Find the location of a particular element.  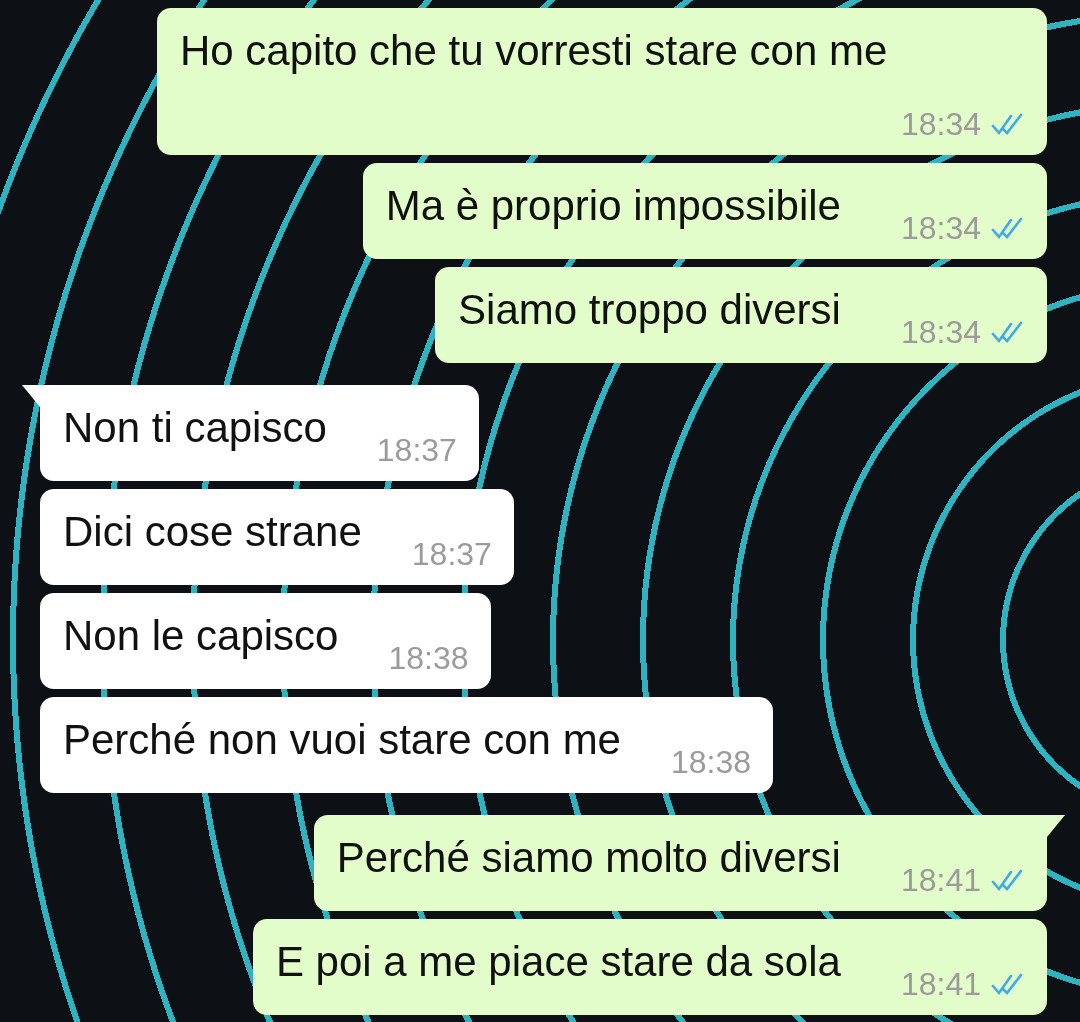

message-text: Perché siamo molto diversi is located at coordinates (588, 858).